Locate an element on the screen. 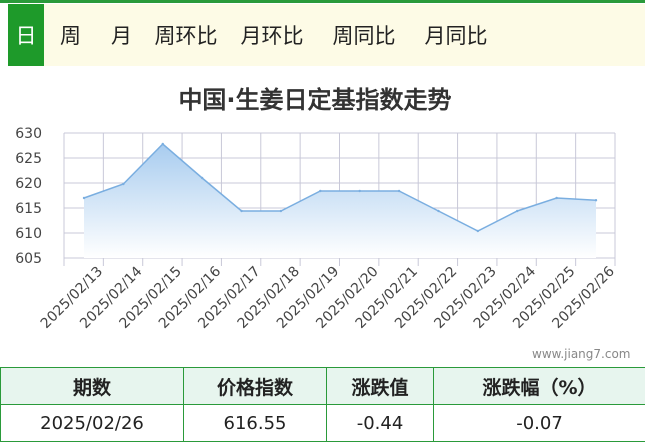 This screenshot has width=645, height=442. table-header-row: 期数 价格指数 涨跌值 涨跌幅（%） is located at coordinates (323, 386).